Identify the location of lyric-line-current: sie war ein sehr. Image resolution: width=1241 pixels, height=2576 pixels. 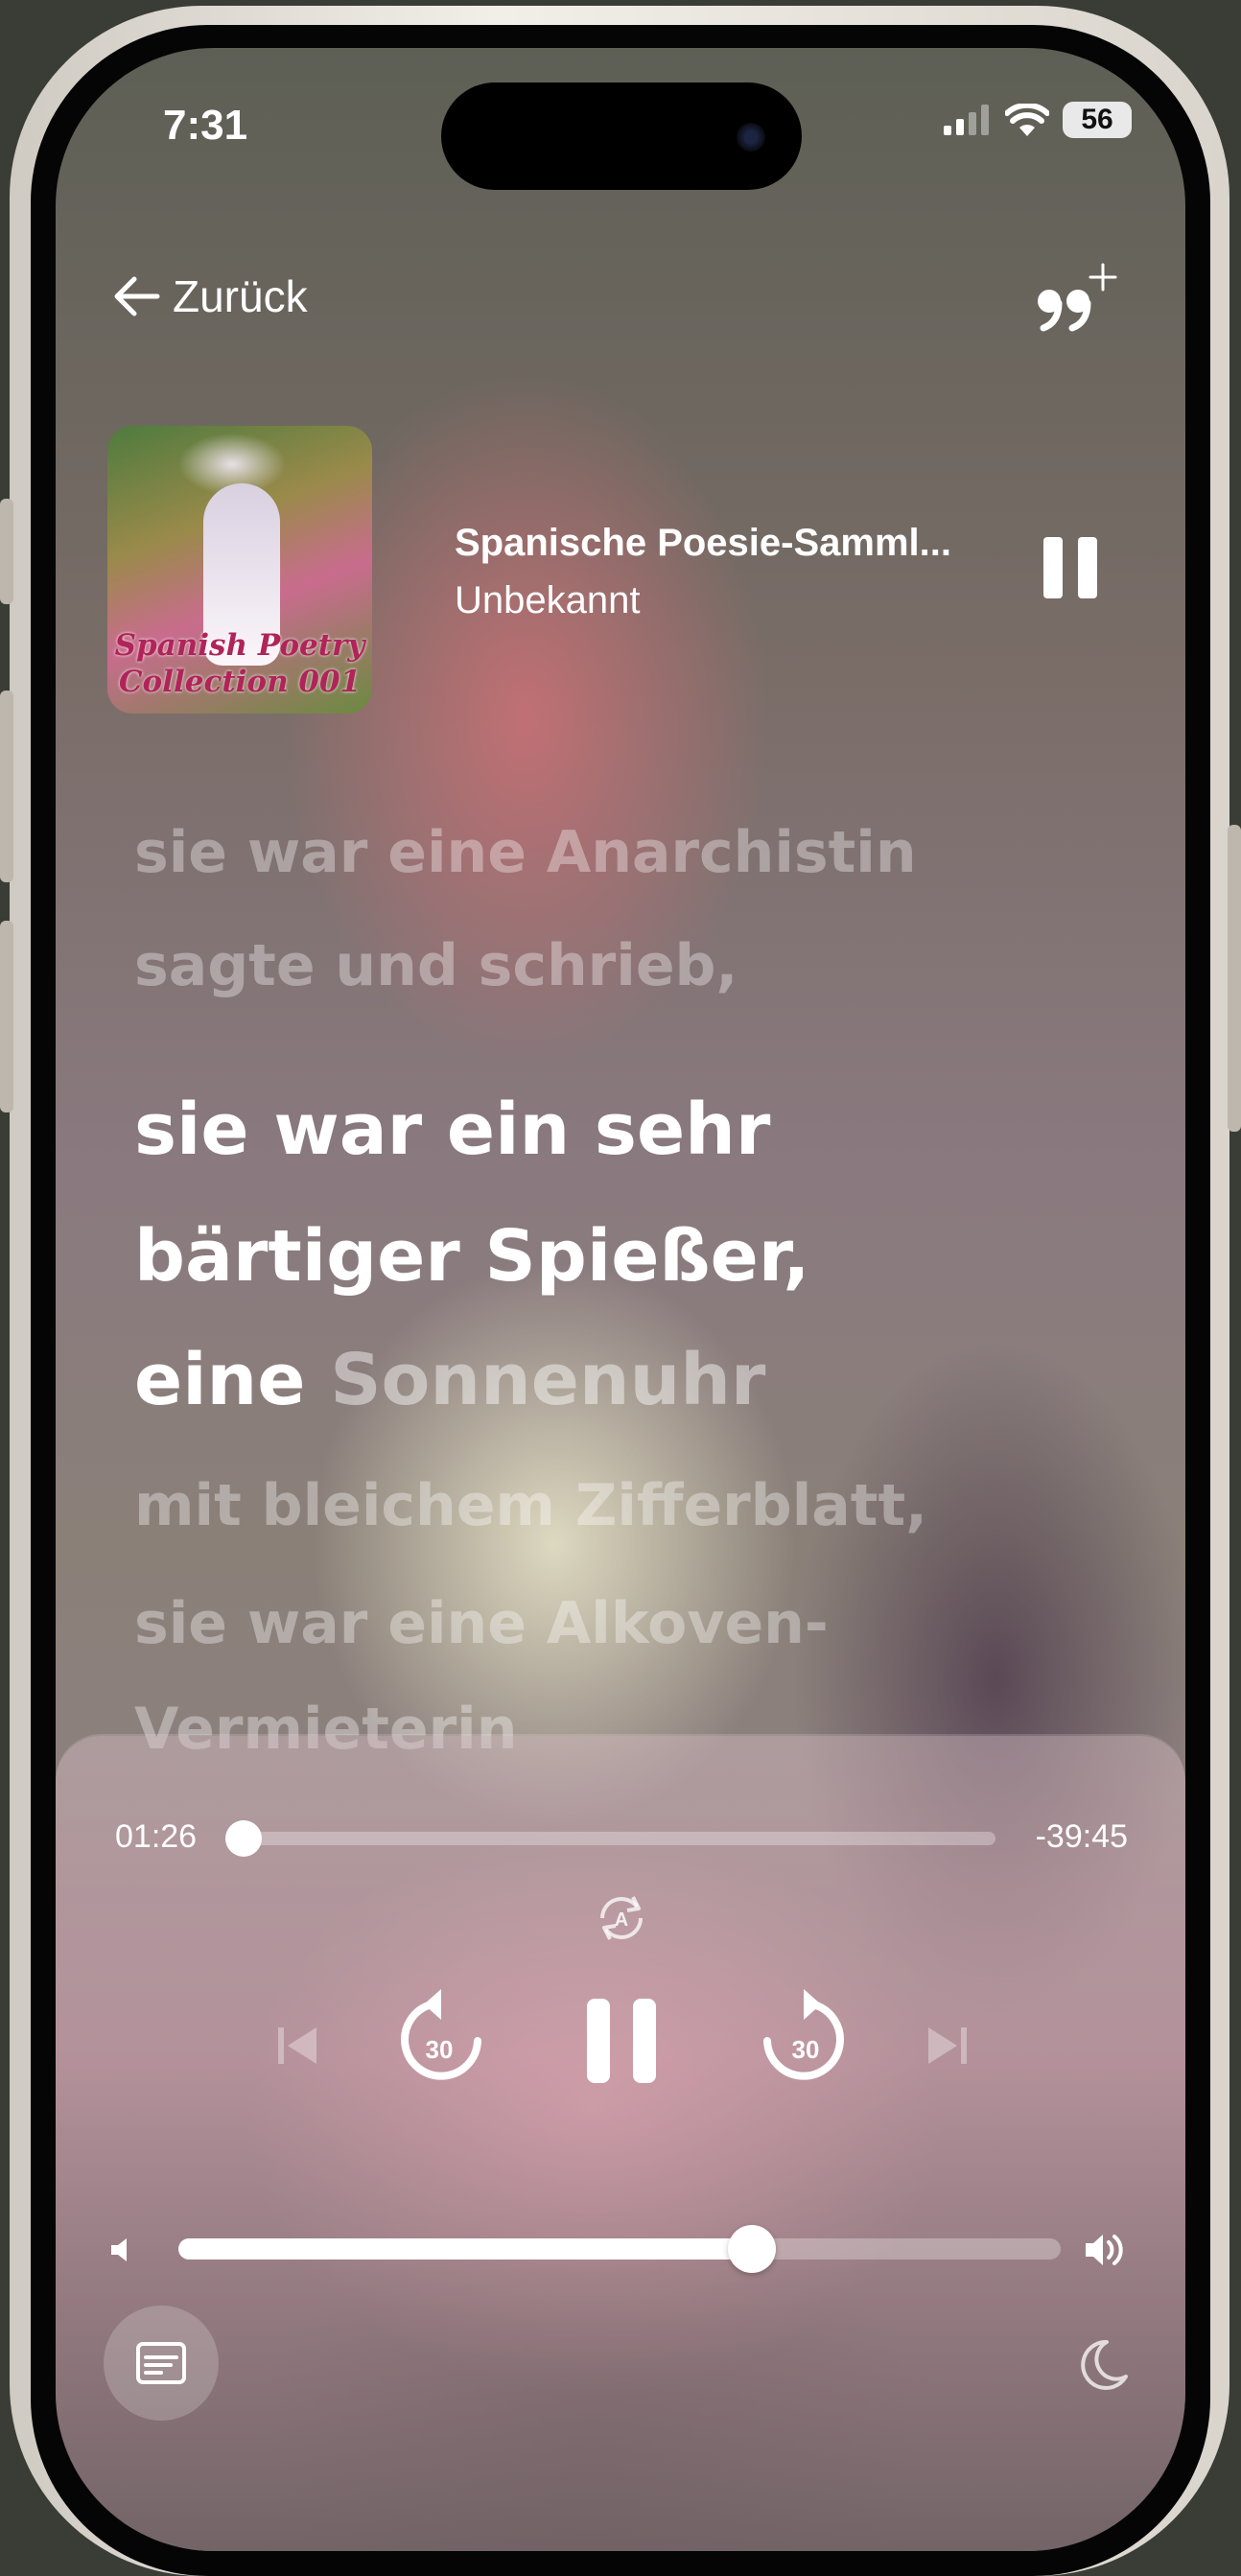
(642, 1129).